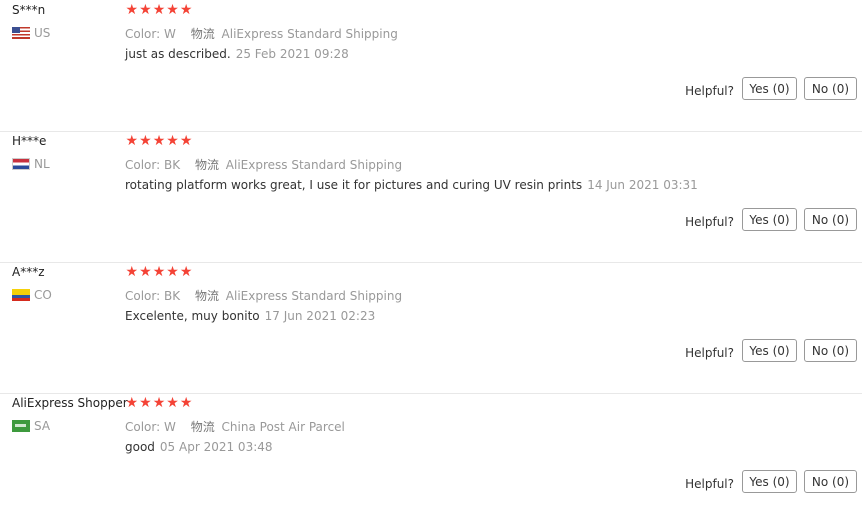 This screenshot has height=524, width=867. I want to click on reviewer-name: S***n, so click(29, 10).